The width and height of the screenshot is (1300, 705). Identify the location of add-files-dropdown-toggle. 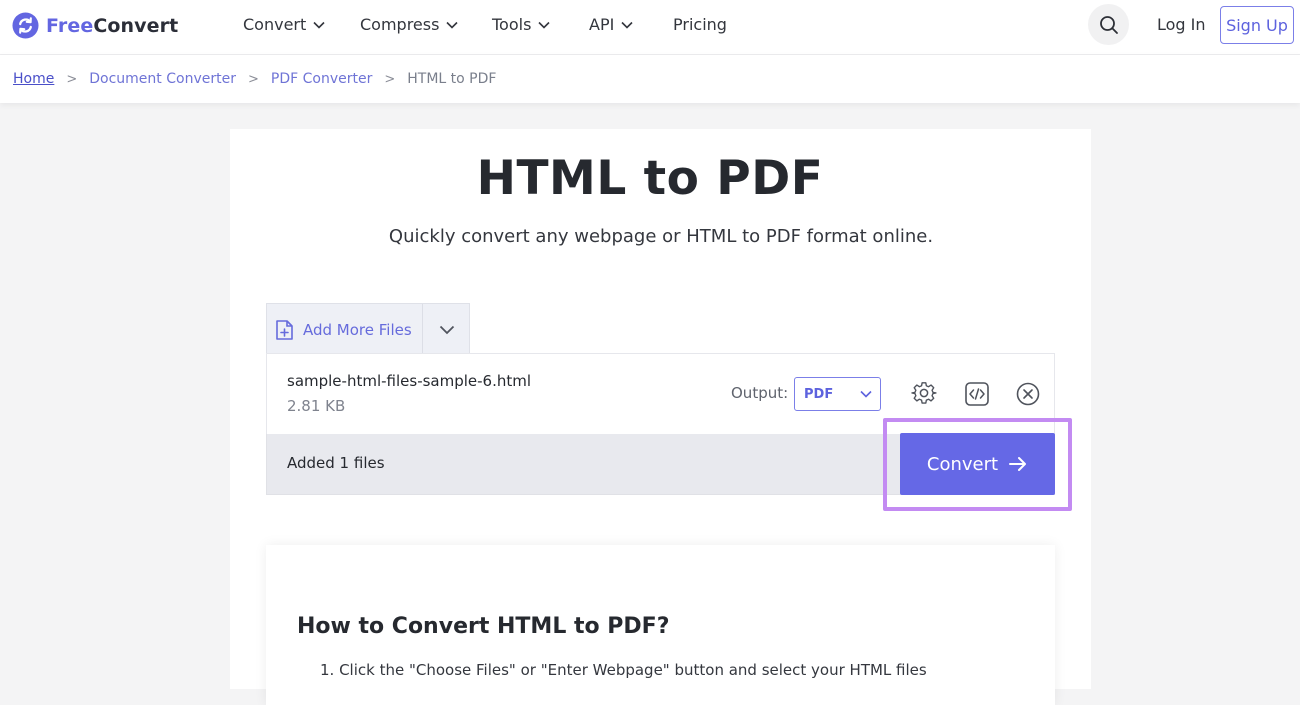
(447, 329).